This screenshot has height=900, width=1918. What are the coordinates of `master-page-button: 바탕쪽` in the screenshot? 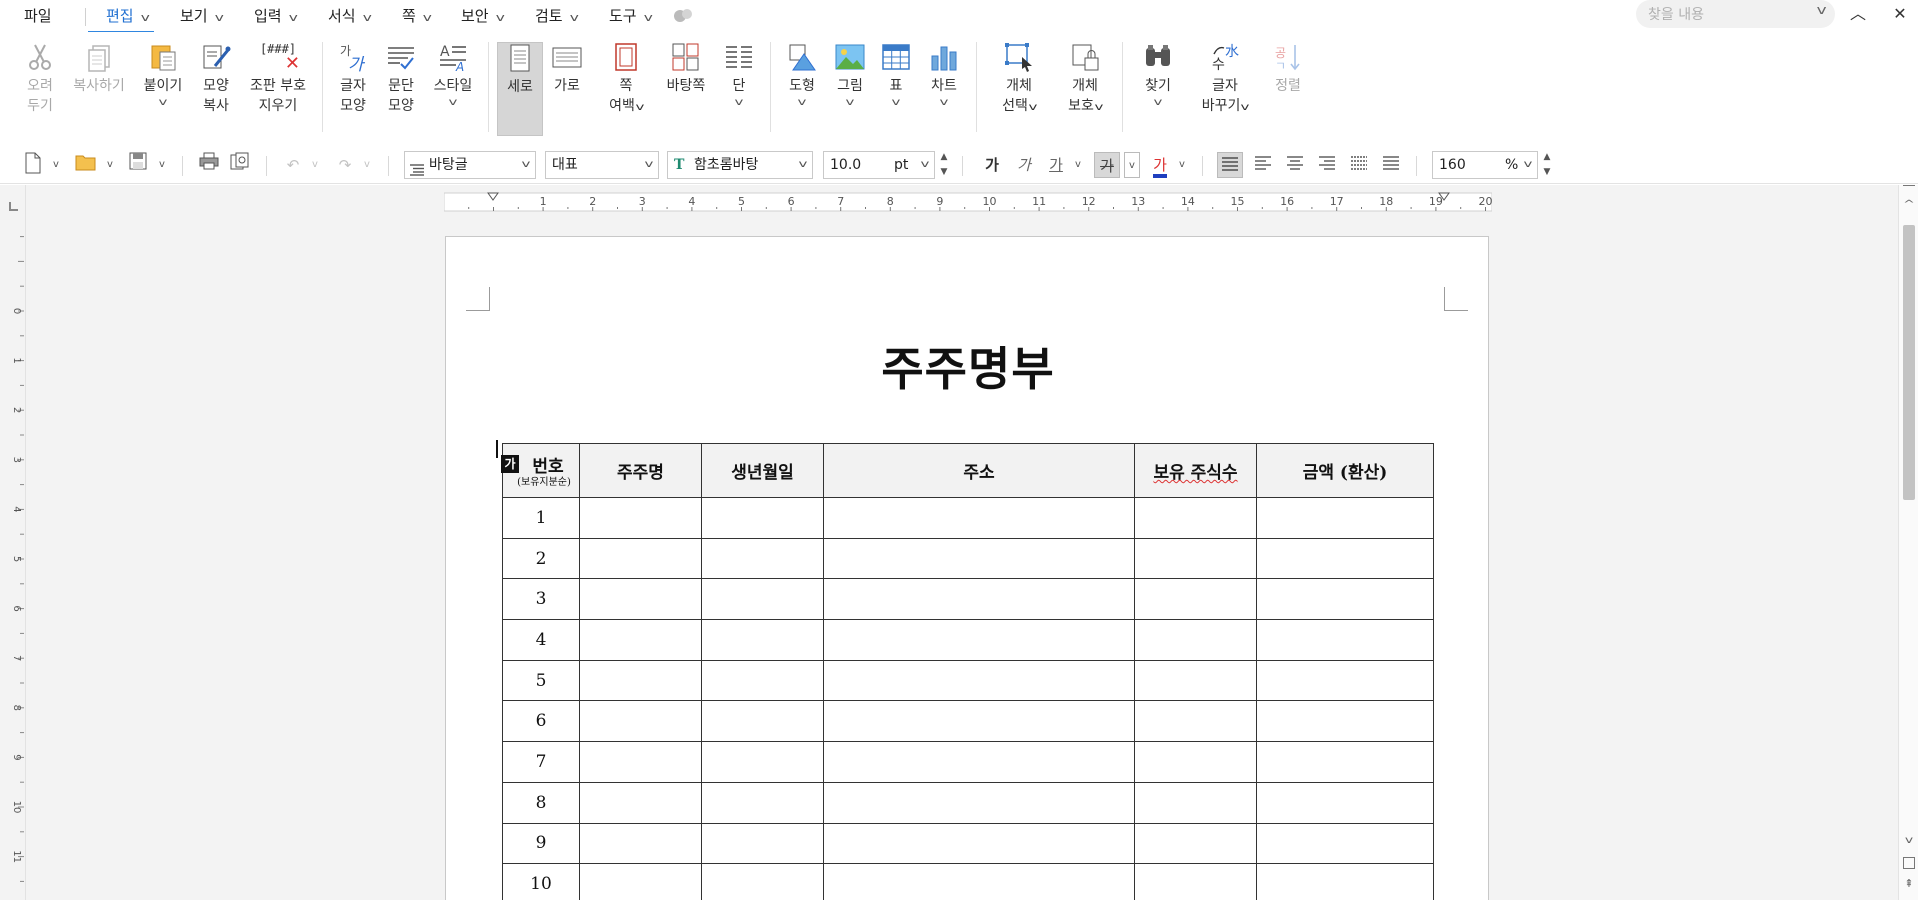 It's located at (686, 69).